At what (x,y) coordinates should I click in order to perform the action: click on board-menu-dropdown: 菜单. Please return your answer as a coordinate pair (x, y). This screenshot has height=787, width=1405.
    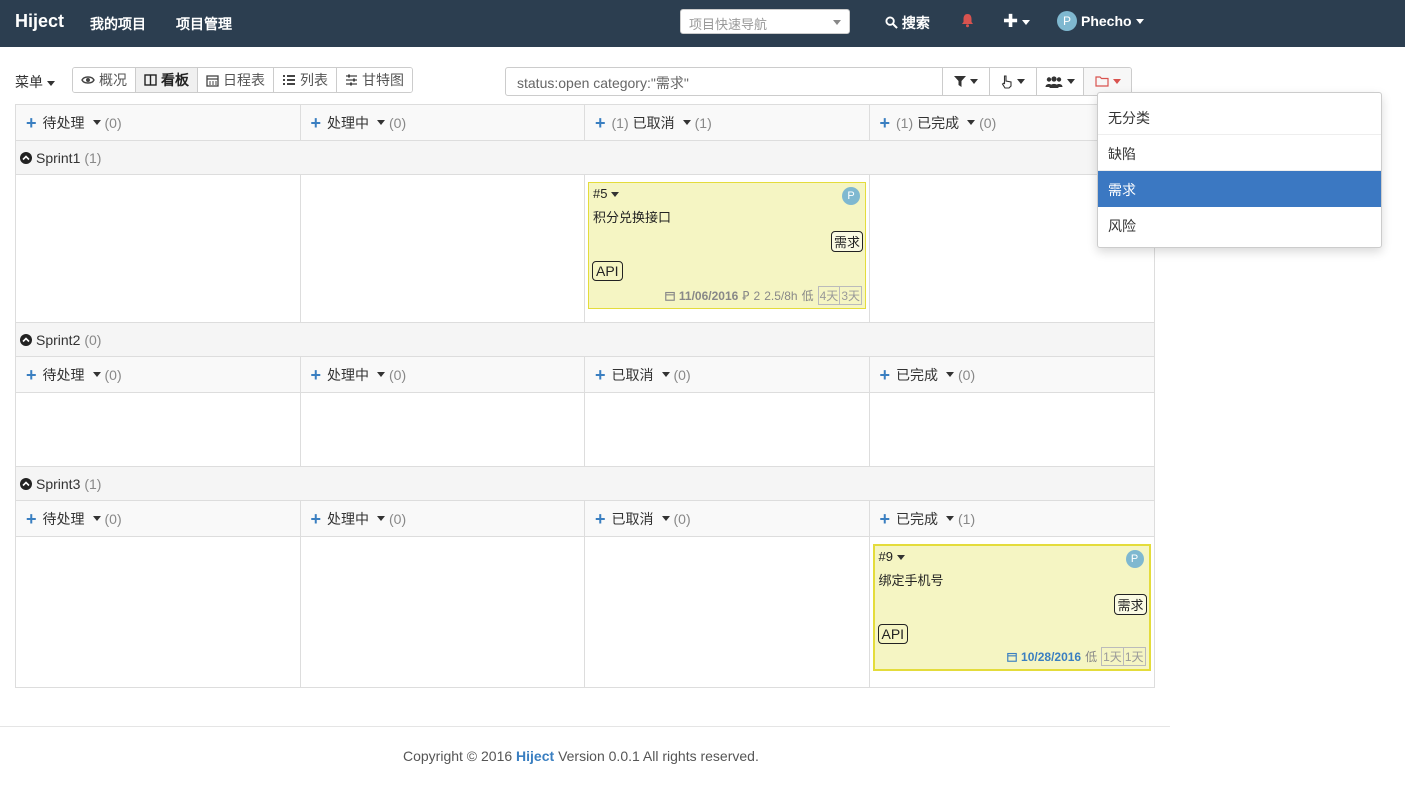
    Looking at the image, I should click on (35, 82).